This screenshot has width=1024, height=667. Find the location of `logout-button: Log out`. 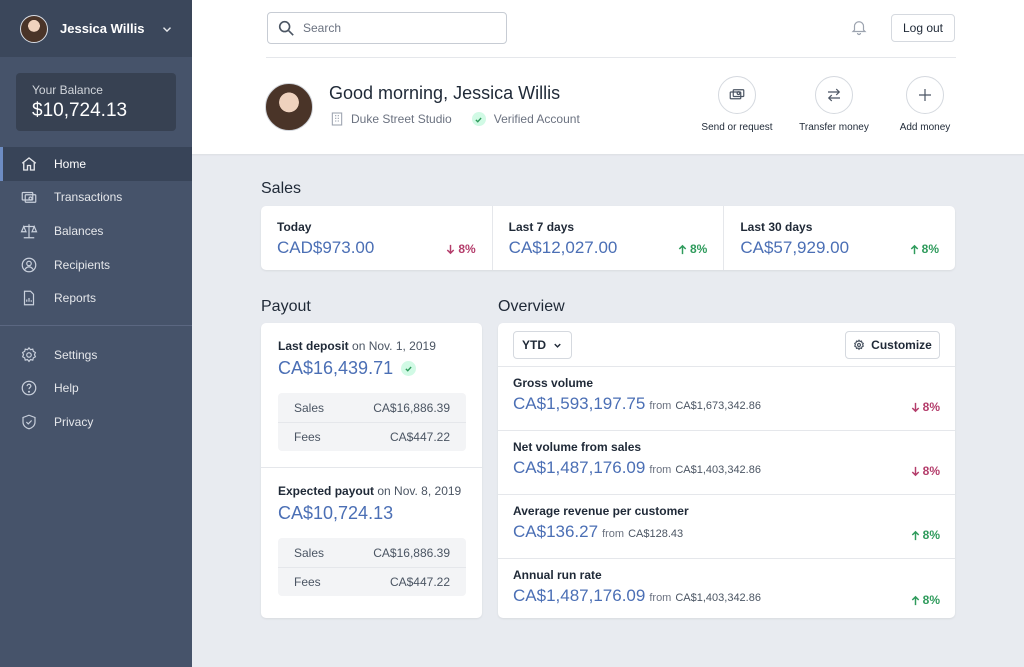

logout-button: Log out is located at coordinates (923, 28).